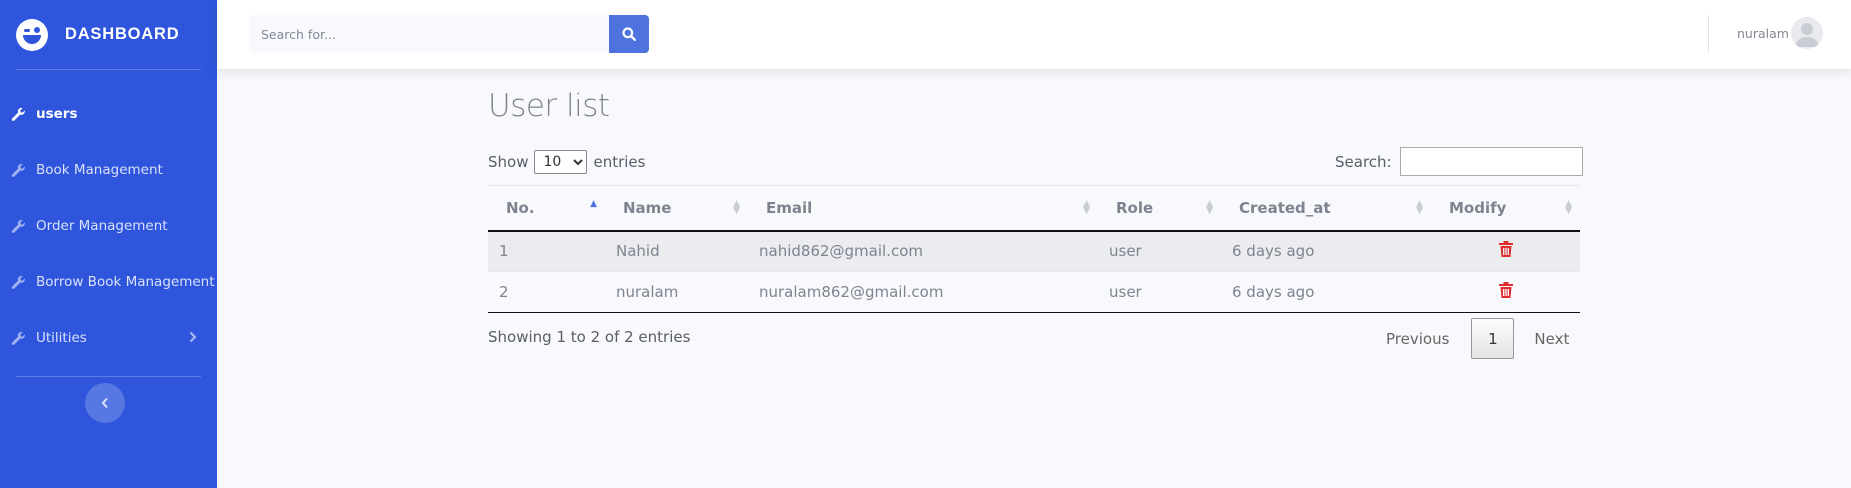 Image resolution: width=1851 pixels, height=488 pixels. I want to click on sidebar-item-borrow-book-management: Borrow Book Management, so click(108, 282).